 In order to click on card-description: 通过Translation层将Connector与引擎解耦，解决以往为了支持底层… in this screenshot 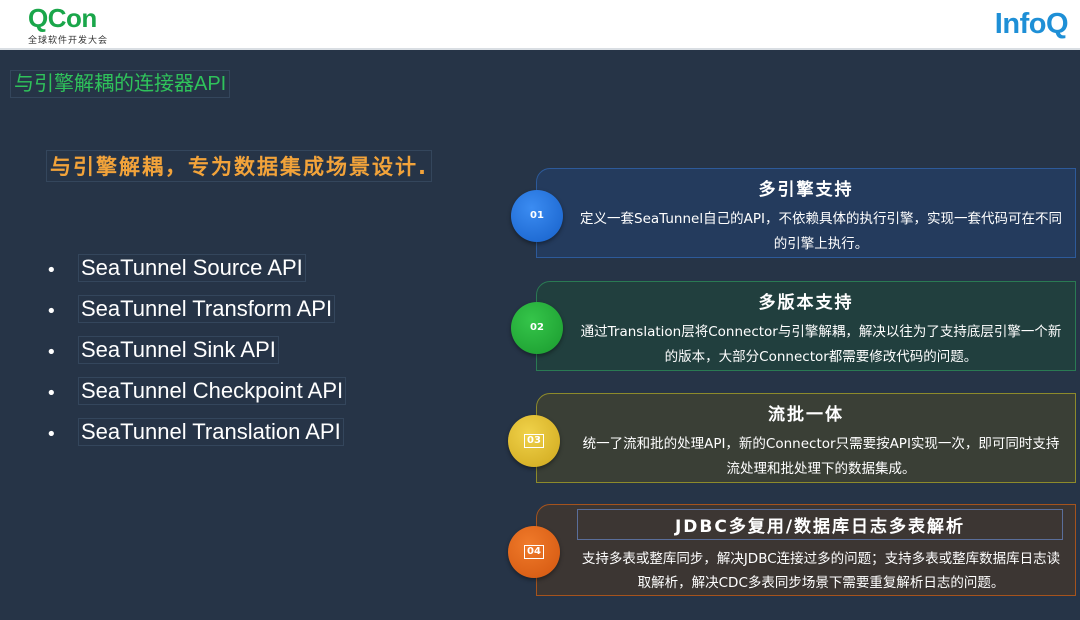, I will do `click(821, 344)`.